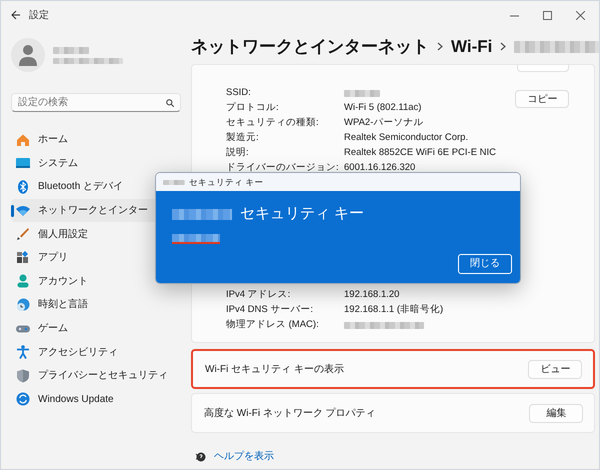 The image size is (600, 470). Describe the element at coordinates (302, 214) in the screenshot. I see `dialog-heading: セキュリティ キー` at that location.